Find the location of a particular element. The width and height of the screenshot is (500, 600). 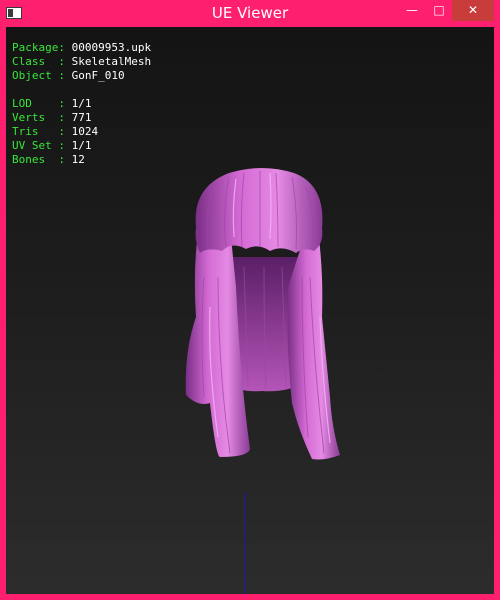

object-row: Object : GonF_010 is located at coordinates (81, 76).